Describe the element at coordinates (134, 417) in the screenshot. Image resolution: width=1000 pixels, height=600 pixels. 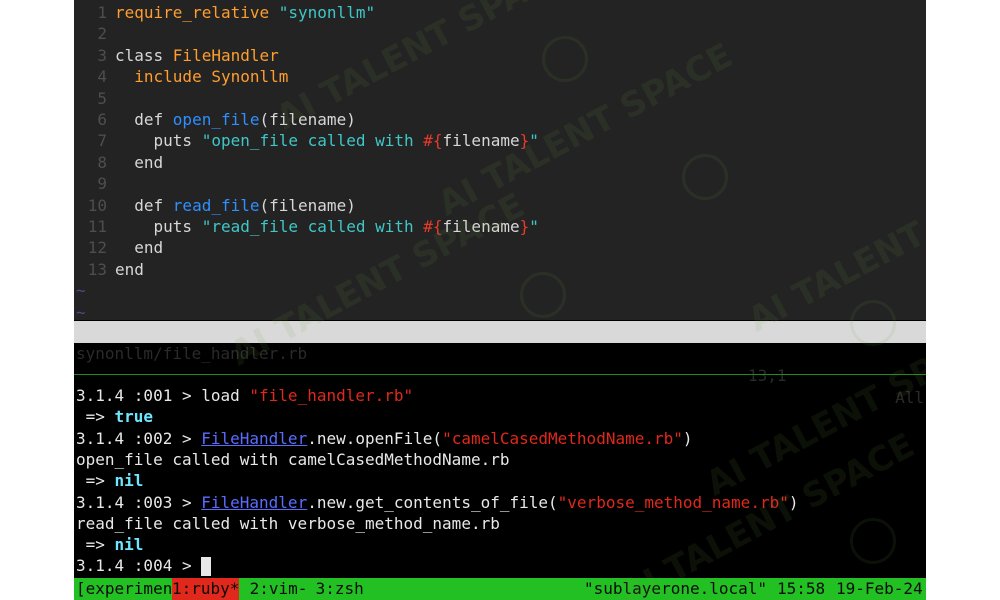
I see `shell-token: true` at that location.